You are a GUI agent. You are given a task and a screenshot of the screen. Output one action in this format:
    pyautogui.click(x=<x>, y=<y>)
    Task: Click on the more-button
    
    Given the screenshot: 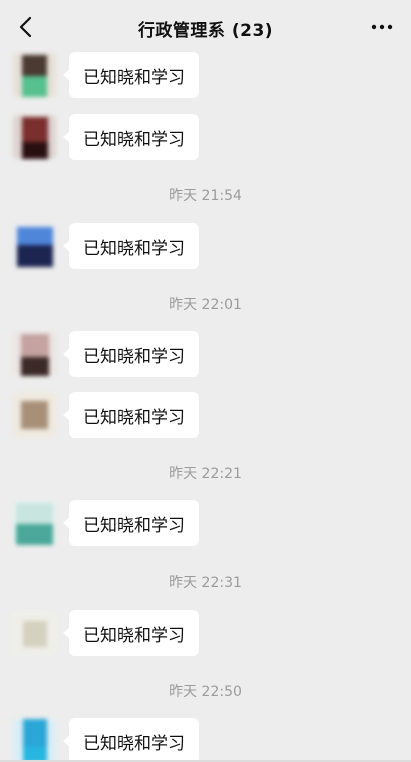 What is the action you would take?
    pyautogui.click(x=382, y=27)
    